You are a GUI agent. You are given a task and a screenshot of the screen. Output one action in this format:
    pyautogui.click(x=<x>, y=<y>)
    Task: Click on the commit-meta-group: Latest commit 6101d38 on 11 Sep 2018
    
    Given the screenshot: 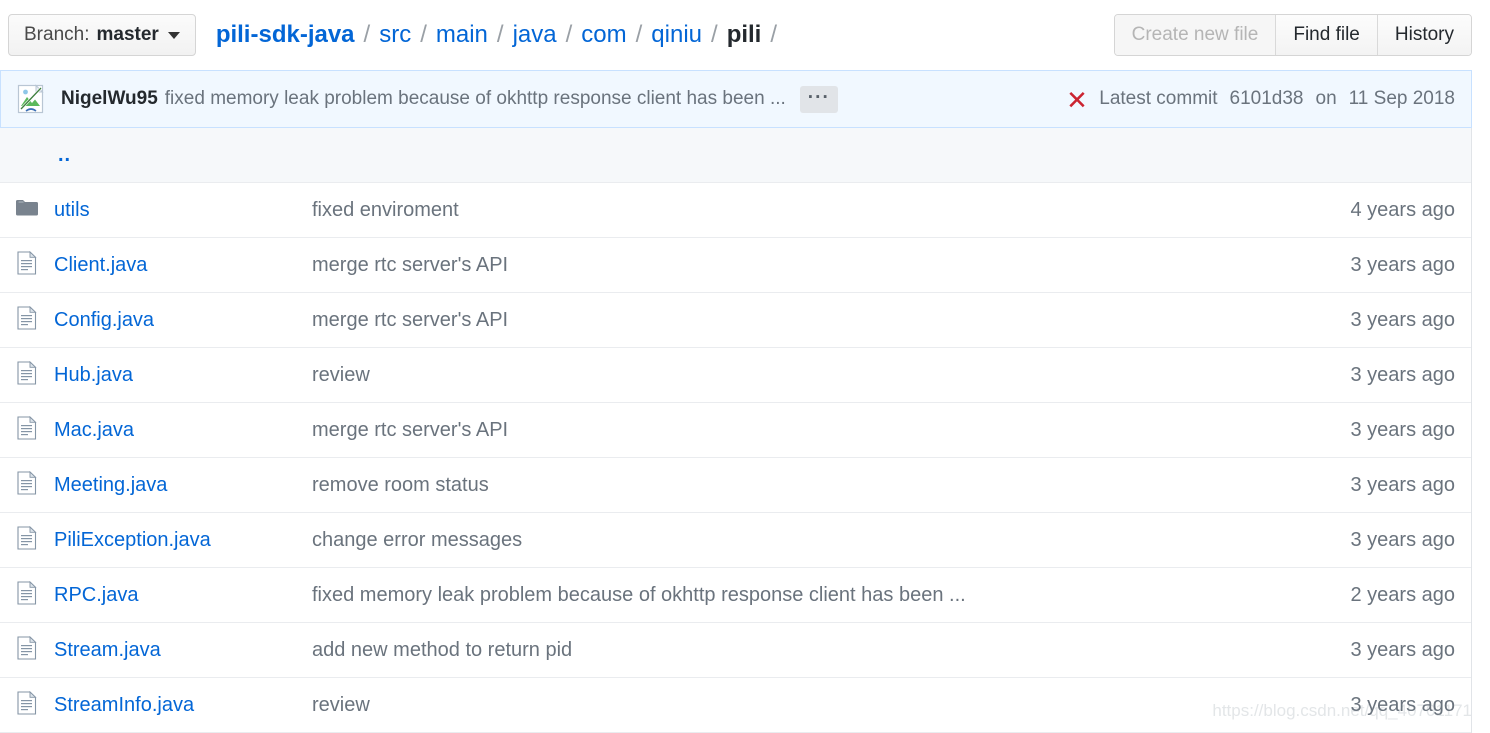 What is the action you would take?
    pyautogui.click(x=1261, y=99)
    